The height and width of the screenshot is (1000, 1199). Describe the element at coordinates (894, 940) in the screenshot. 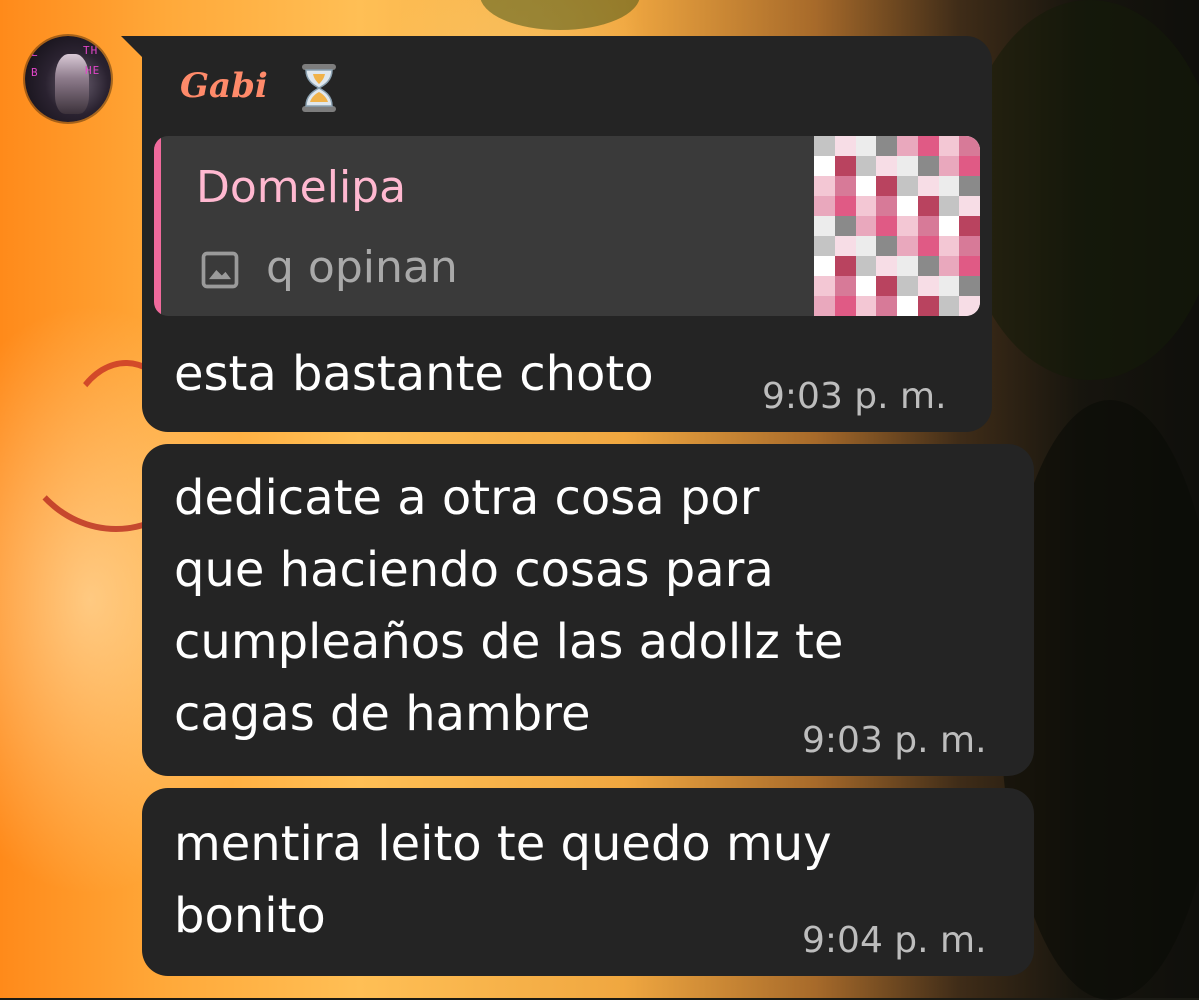

I see `message-time: 9:04 p. m.` at that location.